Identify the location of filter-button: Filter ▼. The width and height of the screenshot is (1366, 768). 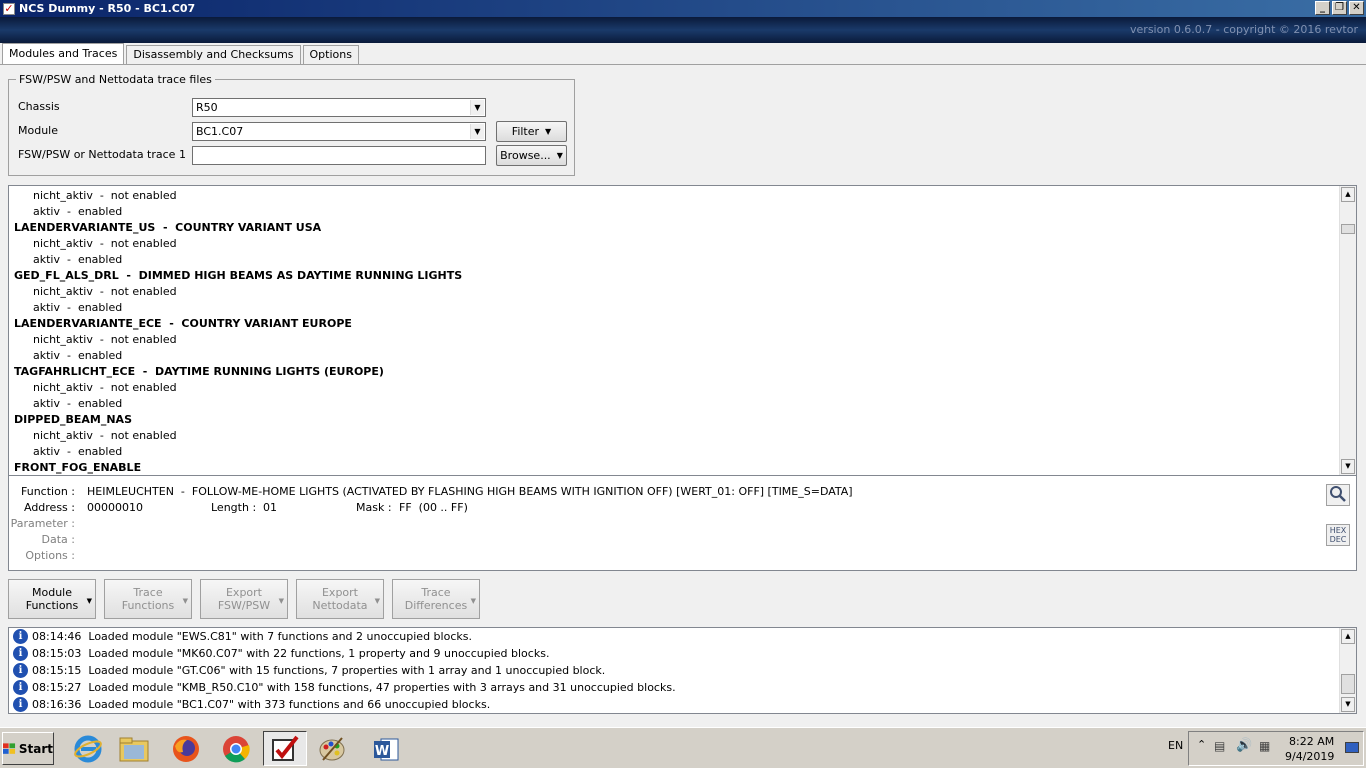
(531, 131).